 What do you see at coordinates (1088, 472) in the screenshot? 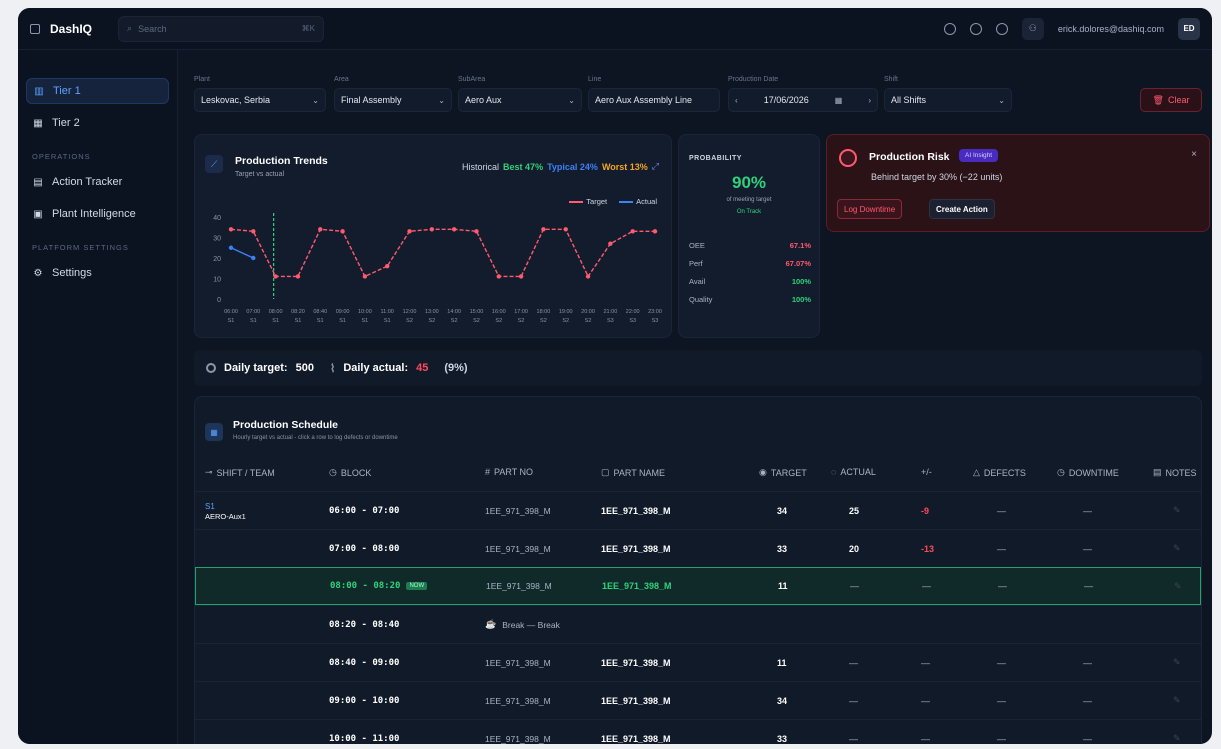
I see `header-downtime: ◷ DOWNTIME` at bounding box center [1088, 472].